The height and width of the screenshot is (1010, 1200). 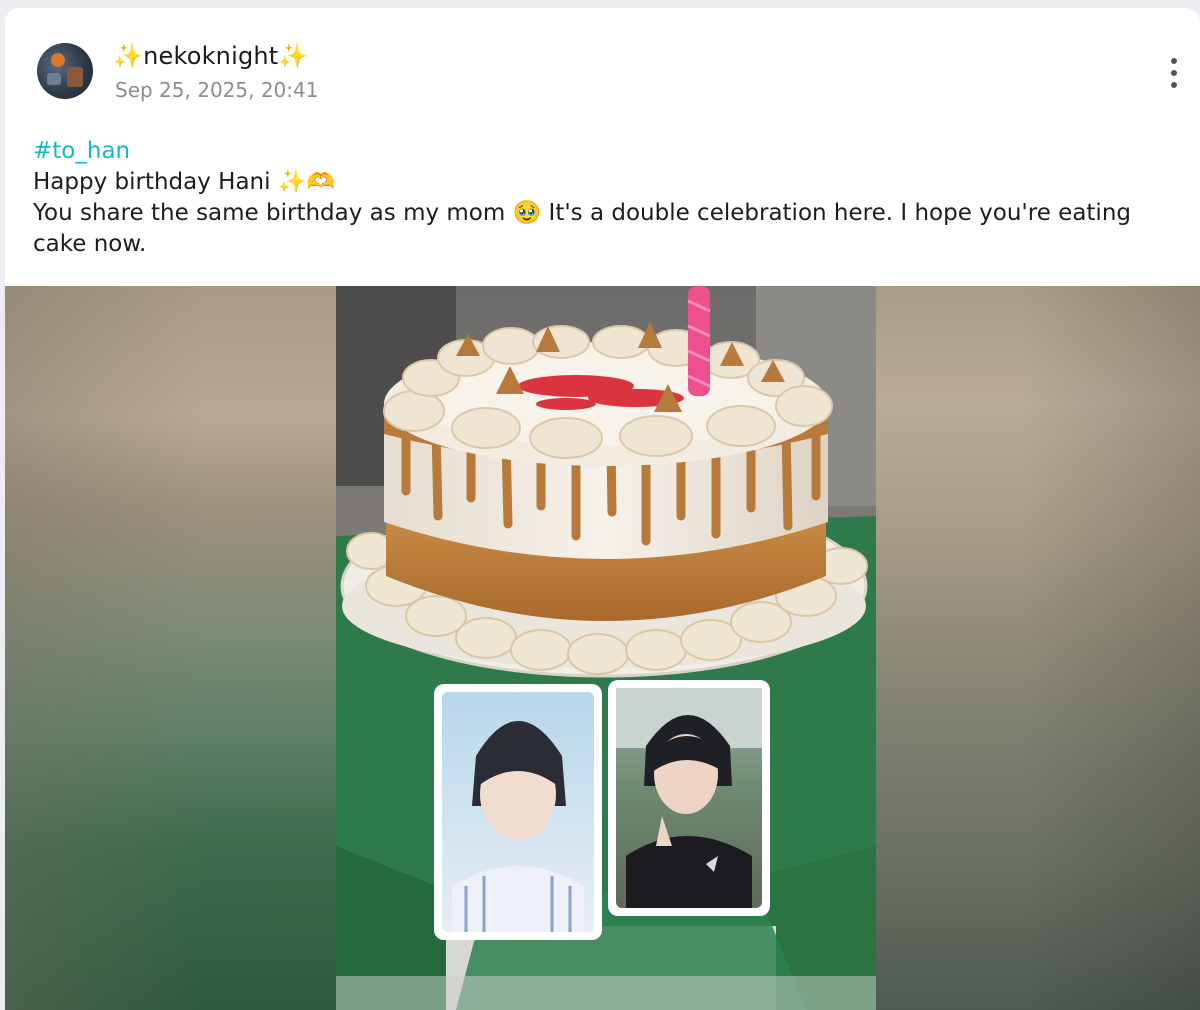 What do you see at coordinates (1174, 73) in the screenshot?
I see `more-vertical-icon` at bounding box center [1174, 73].